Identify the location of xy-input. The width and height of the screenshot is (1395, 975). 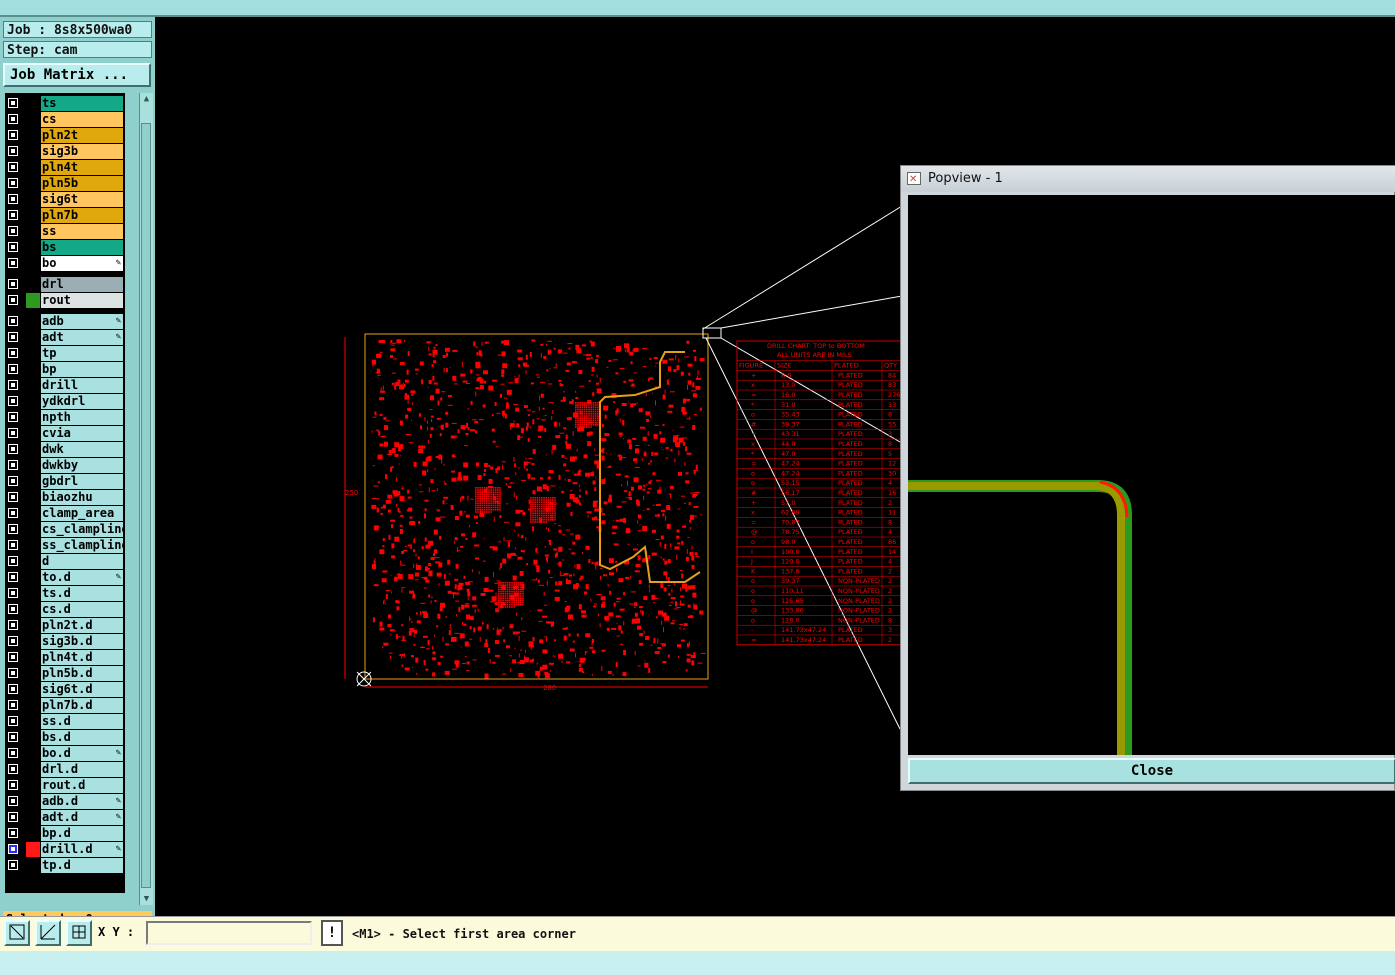
(229, 933).